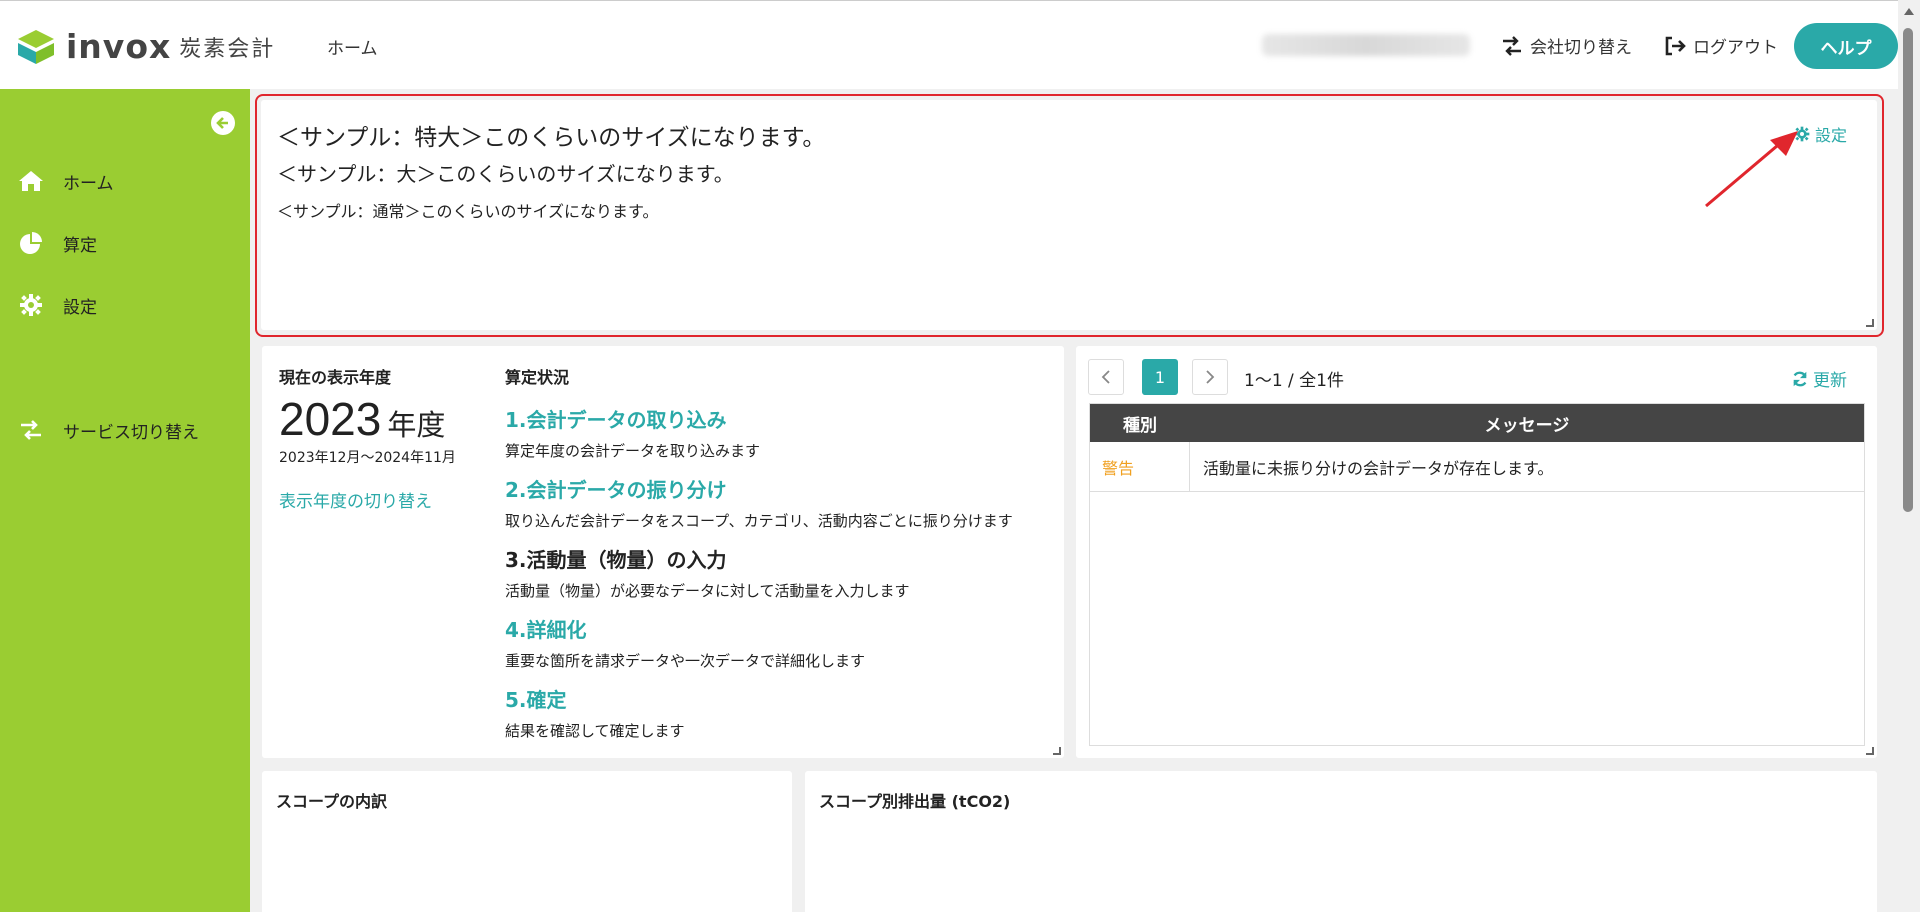 The image size is (1920, 912). Describe the element at coordinates (1366, 45) in the screenshot. I see `company-name-redacted` at that location.